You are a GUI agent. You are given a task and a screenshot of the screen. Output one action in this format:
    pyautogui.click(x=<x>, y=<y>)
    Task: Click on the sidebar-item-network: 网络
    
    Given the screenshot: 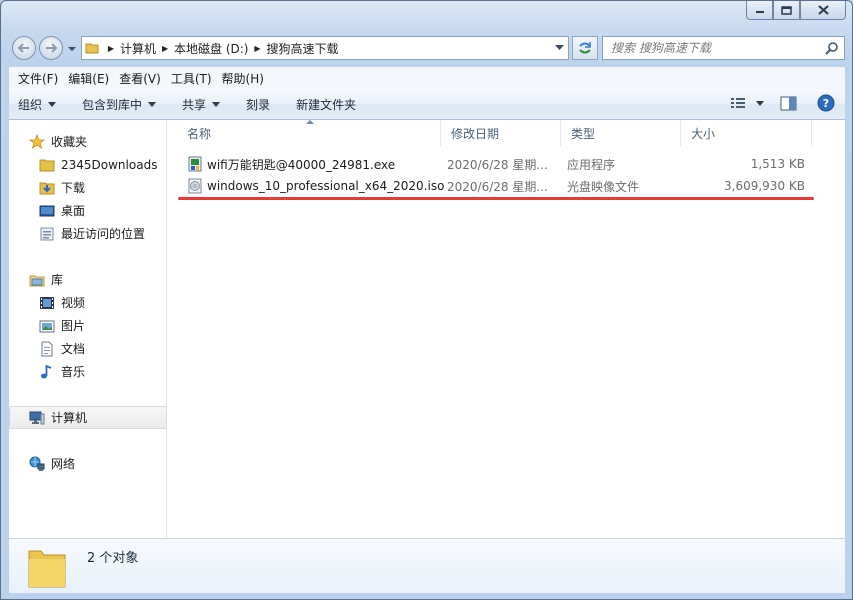 What is the action you would take?
    pyautogui.click(x=88, y=463)
    